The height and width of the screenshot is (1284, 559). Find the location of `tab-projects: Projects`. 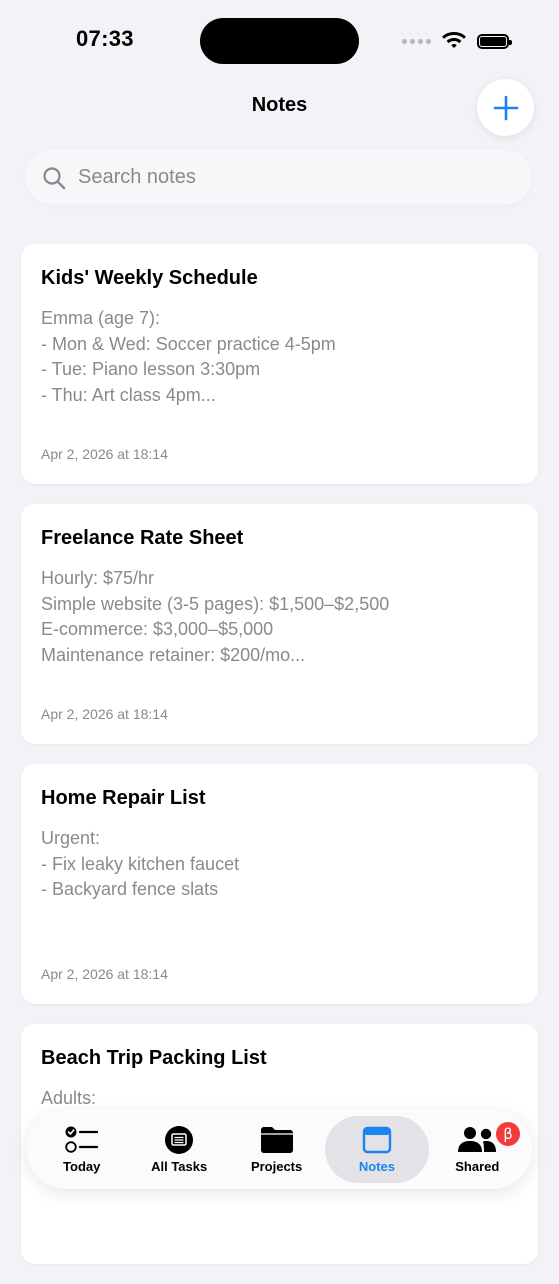

tab-projects: Projects is located at coordinates (276, 1149).